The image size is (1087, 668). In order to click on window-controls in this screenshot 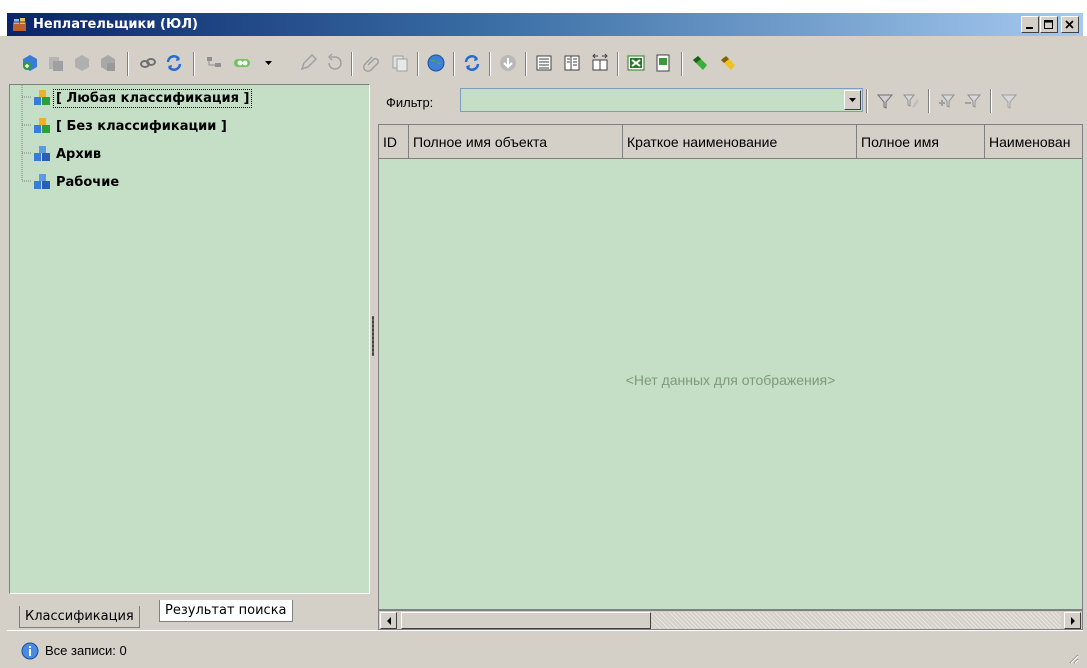, I will do `click(1049, 24)`.